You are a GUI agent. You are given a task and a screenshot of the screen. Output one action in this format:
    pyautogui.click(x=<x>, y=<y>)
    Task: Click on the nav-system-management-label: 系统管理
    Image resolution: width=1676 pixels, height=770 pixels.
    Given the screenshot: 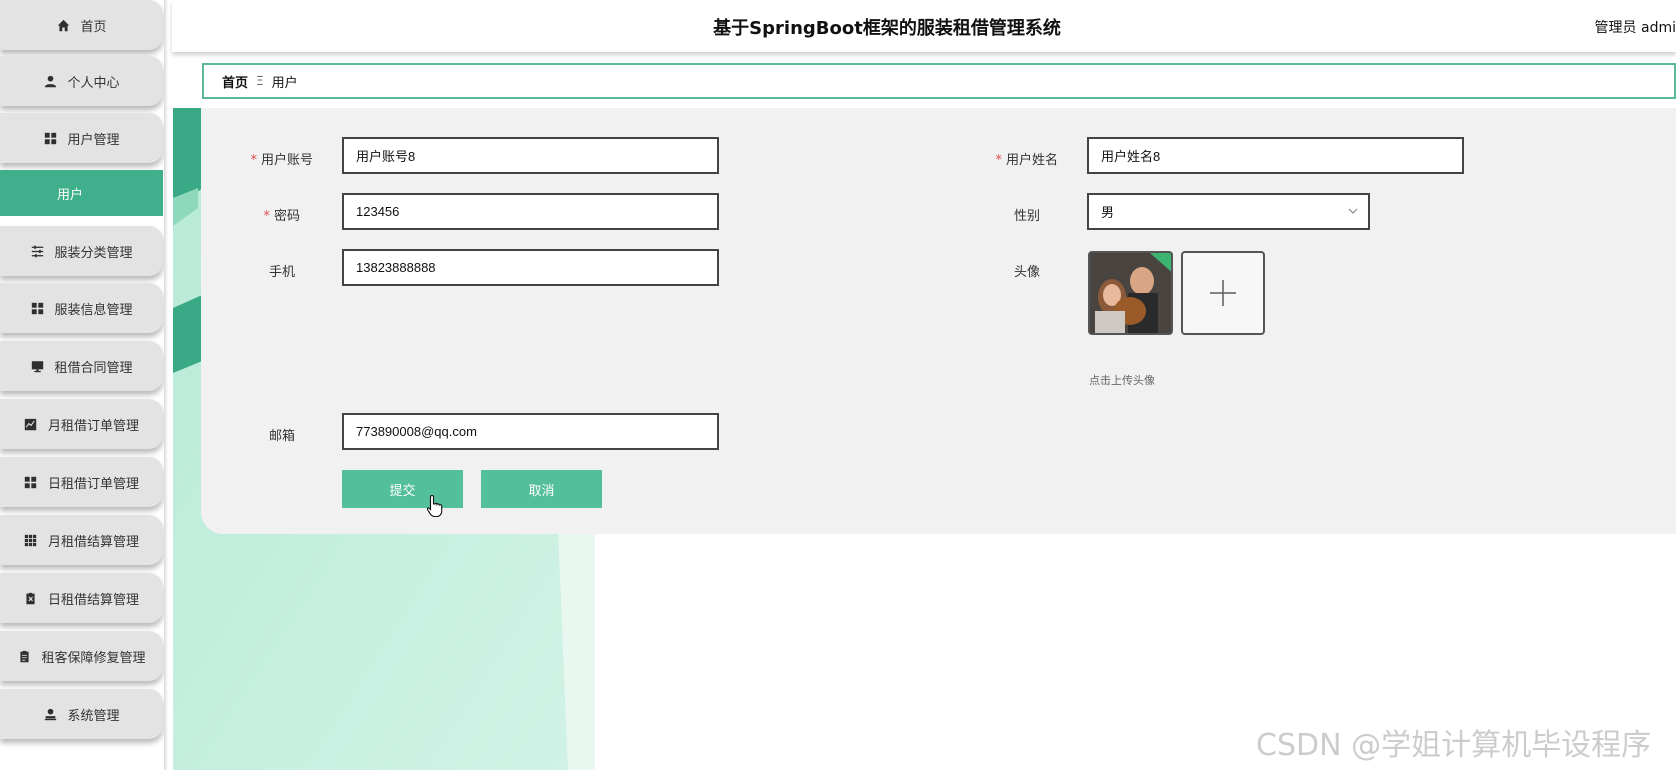 What is the action you would take?
    pyautogui.click(x=93, y=716)
    